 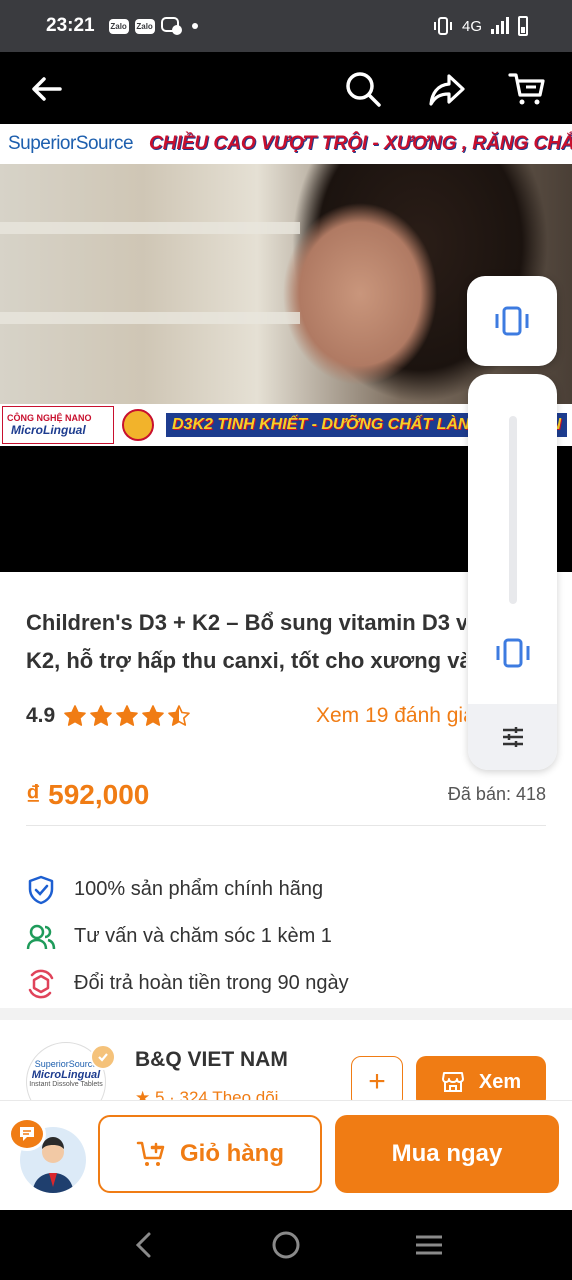 What do you see at coordinates (211, 983) in the screenshot?
I see `benefit-text: Đổi trả hoàn tiền trong 90 ngày` at bounding box center [211, 983].